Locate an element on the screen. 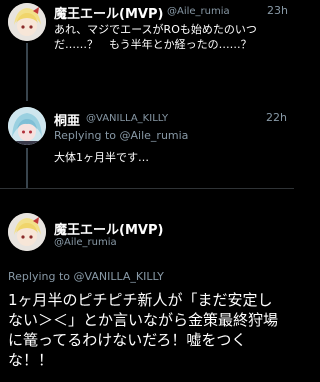 This screenshot has height=382, width=320. divider is located at coordinates (147, 188).